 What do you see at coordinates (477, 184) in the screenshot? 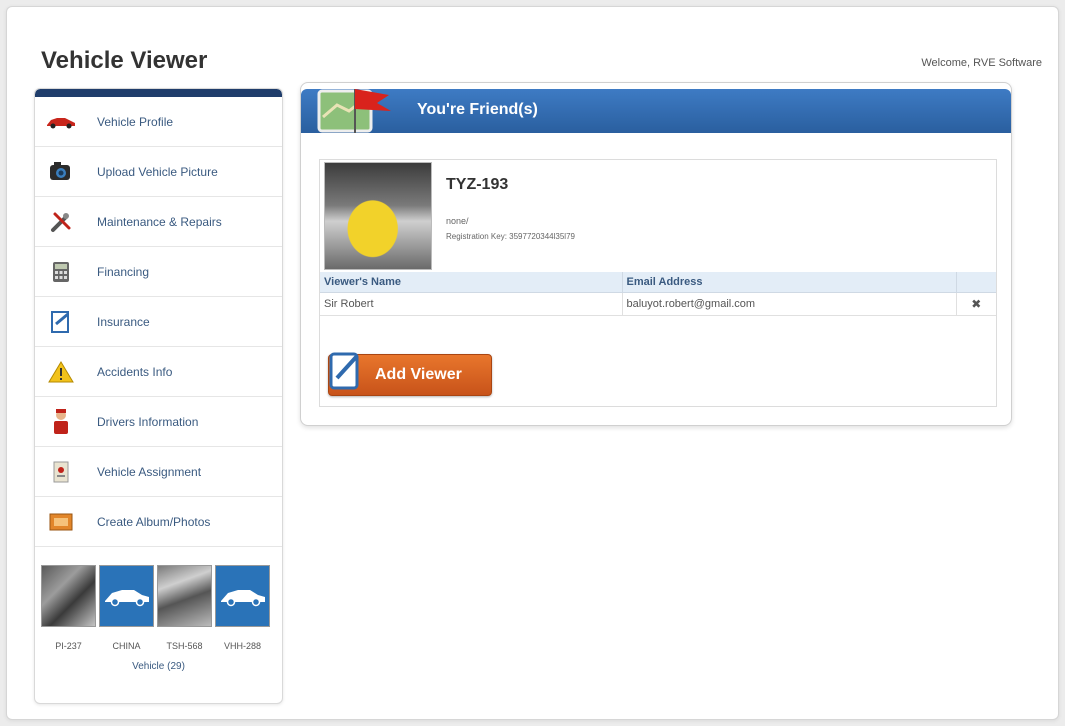
I see `vehicle-plate: TYZ-193` at bounding box center [477, 184].